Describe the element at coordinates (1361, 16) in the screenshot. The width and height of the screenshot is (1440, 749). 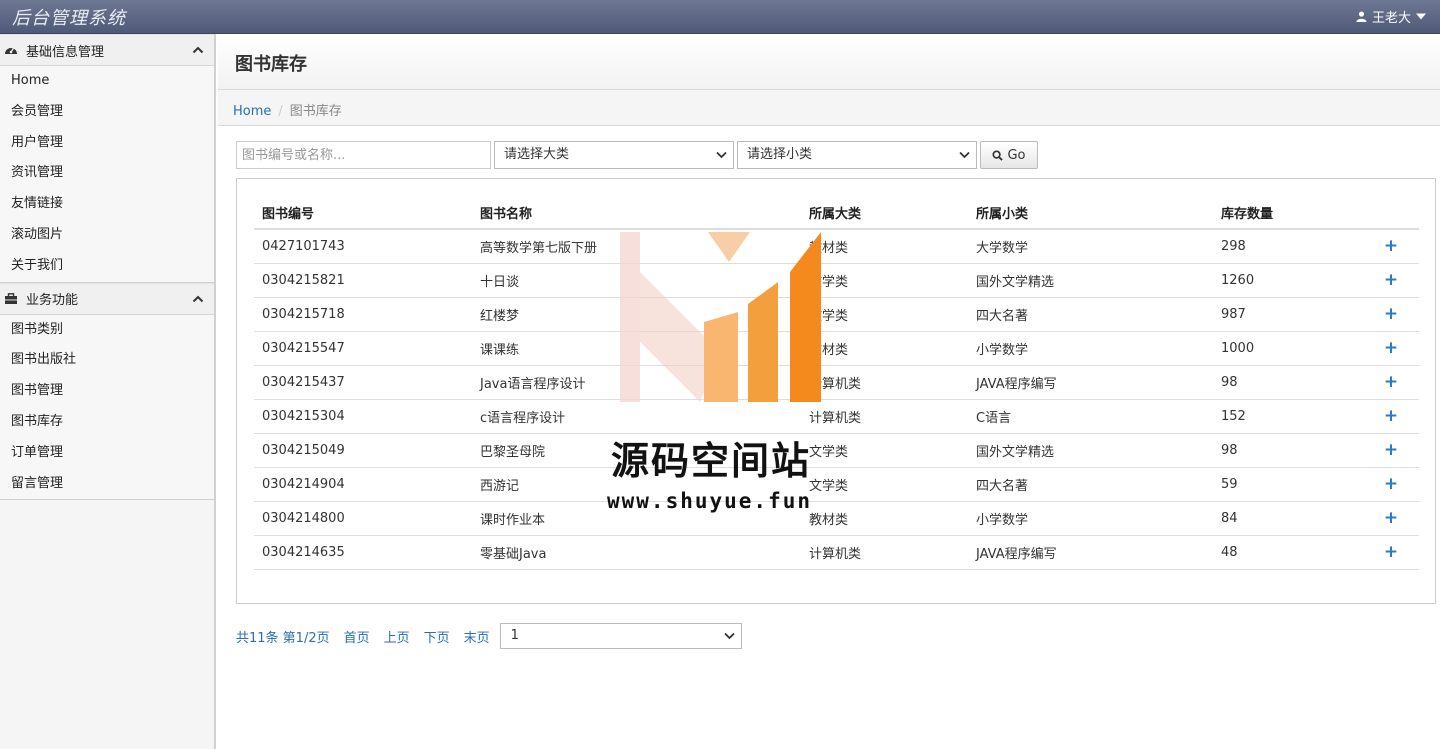
I see `user-icon` at that location.